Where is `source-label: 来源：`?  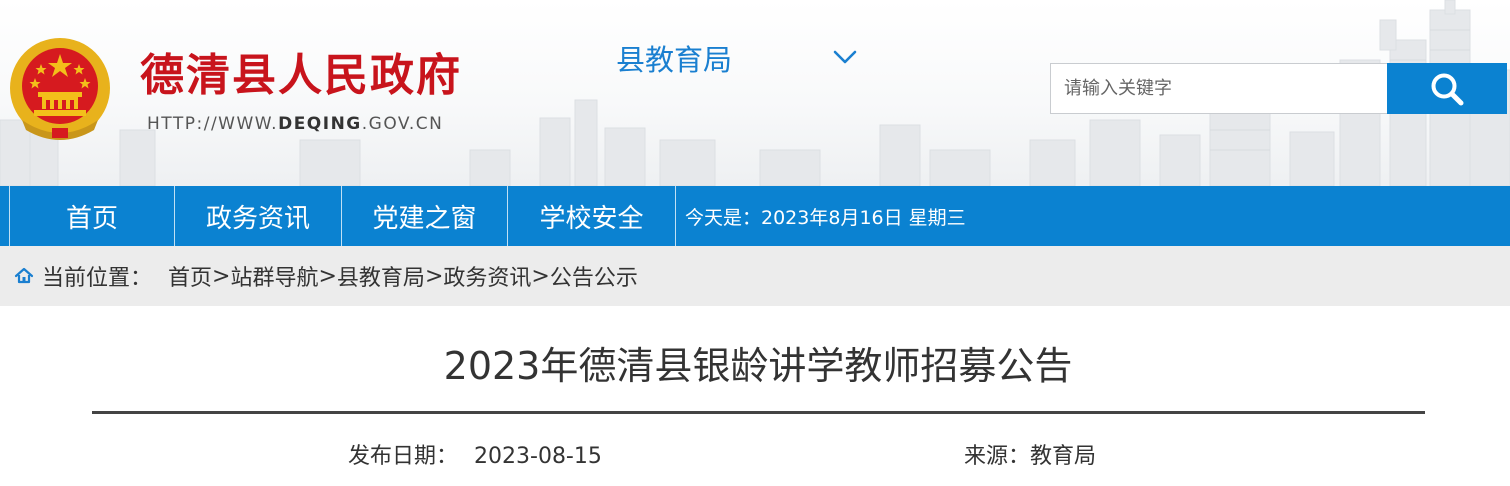 source-label: 来源： is located at coordinates (997, 456).